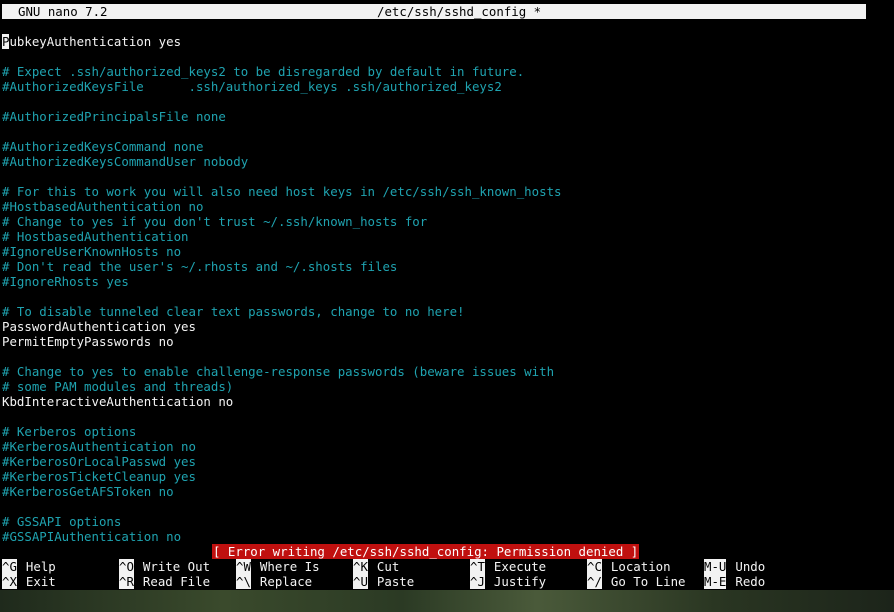 The width and height of the screenshot is (894, 612). I want to click on shortcut-key: M-U, so click(715, 566).